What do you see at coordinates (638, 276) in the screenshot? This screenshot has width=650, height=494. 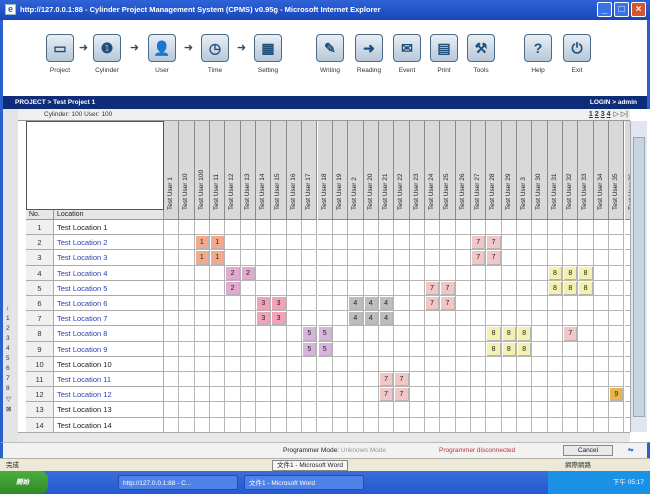 I see `vertical-scrollbar` at bounding box center [638, 276].